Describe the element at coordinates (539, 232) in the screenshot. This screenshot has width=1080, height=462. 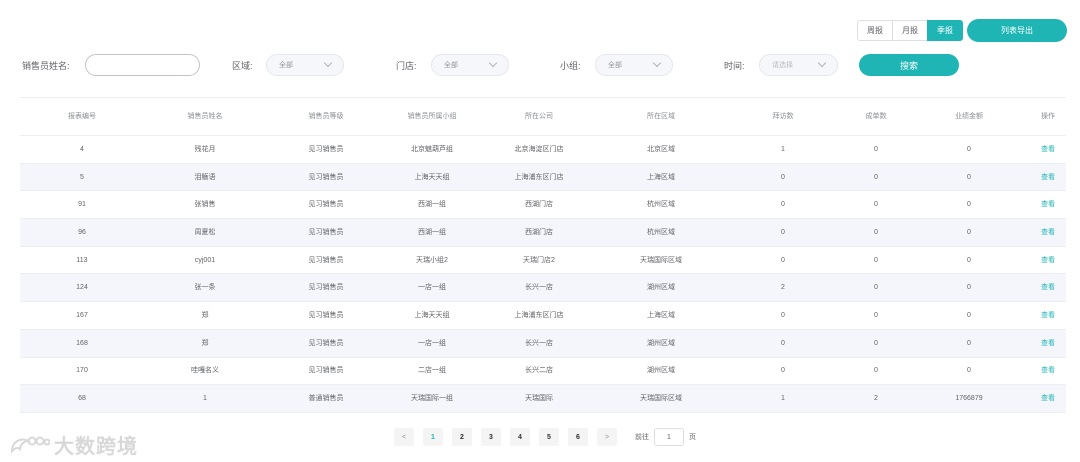
I see `cell-company: 西湖门店` at that location.